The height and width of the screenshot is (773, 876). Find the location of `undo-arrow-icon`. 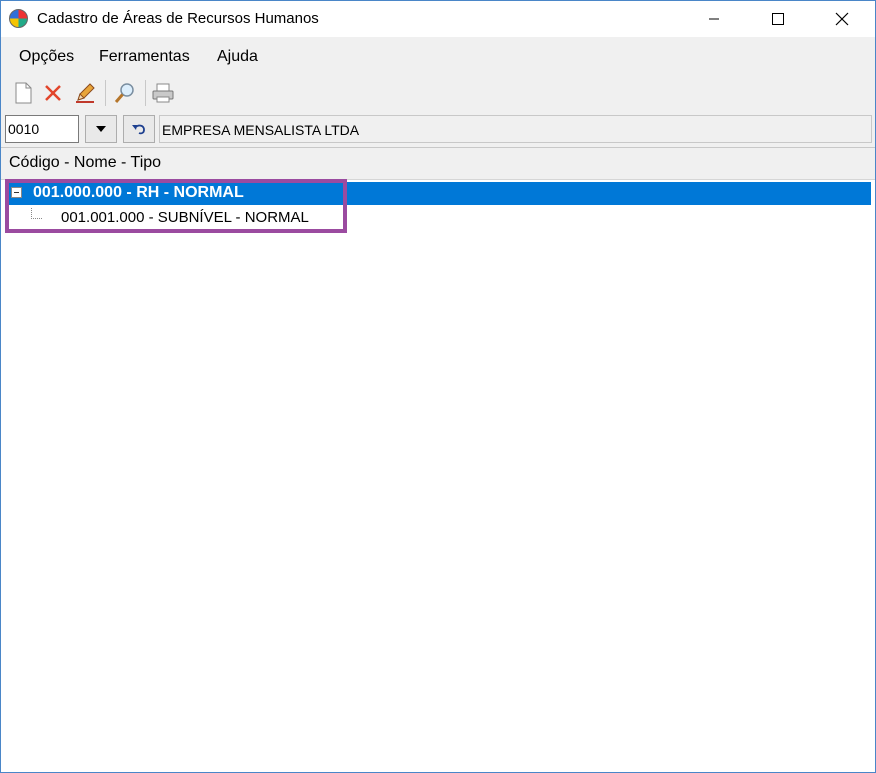

undo-arrow-icon is located at coordinates (138, 129).